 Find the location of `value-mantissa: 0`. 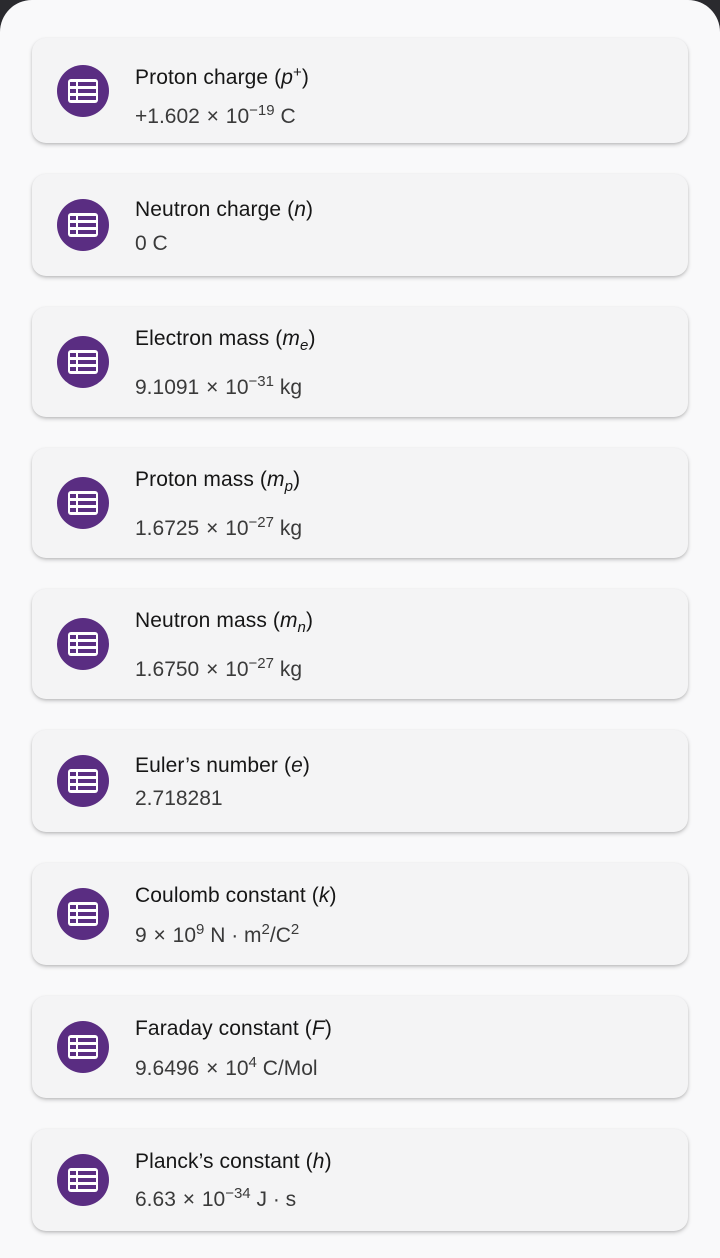

value-mantissa: 0 is located at coordinates (141, 243).